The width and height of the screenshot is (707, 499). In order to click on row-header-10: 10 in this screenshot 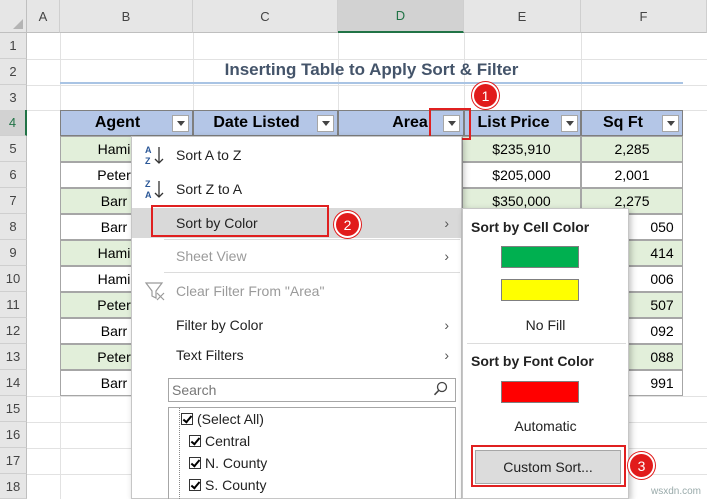, I will do `click(13, 279)`.